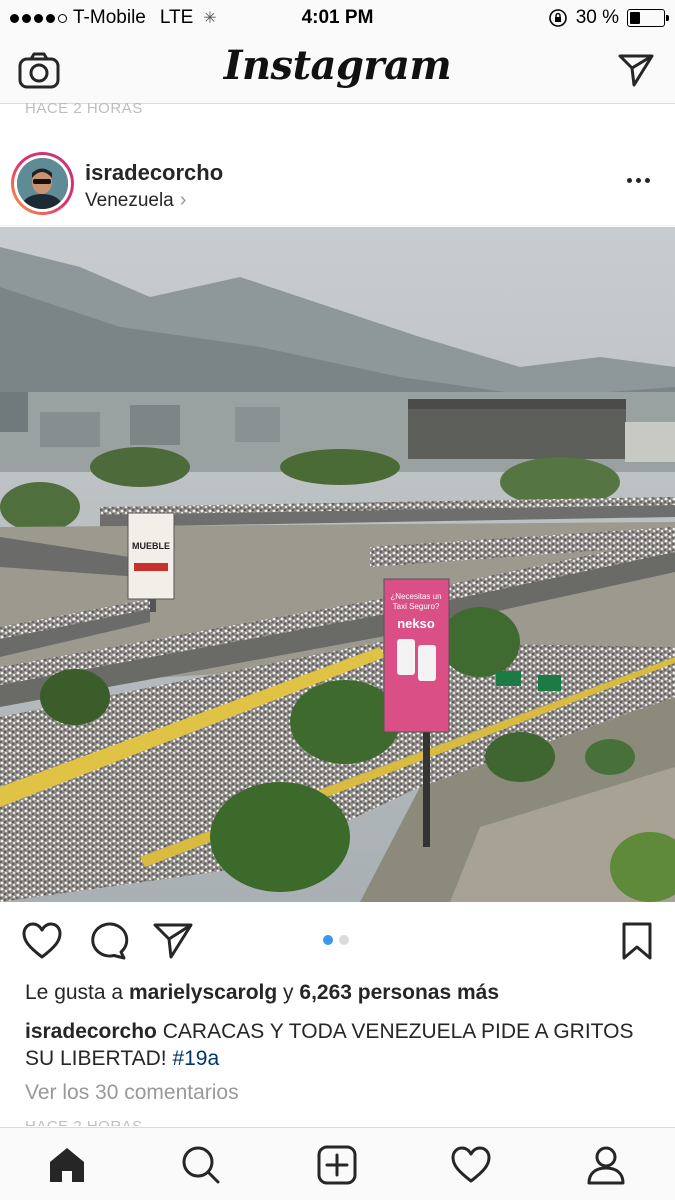 The image size is (675, 1200). What do you see at coordinates (203, 992) in the screenshot?
I see `likes-user-link: marielyscarolg` at bounding box center [203, 992].